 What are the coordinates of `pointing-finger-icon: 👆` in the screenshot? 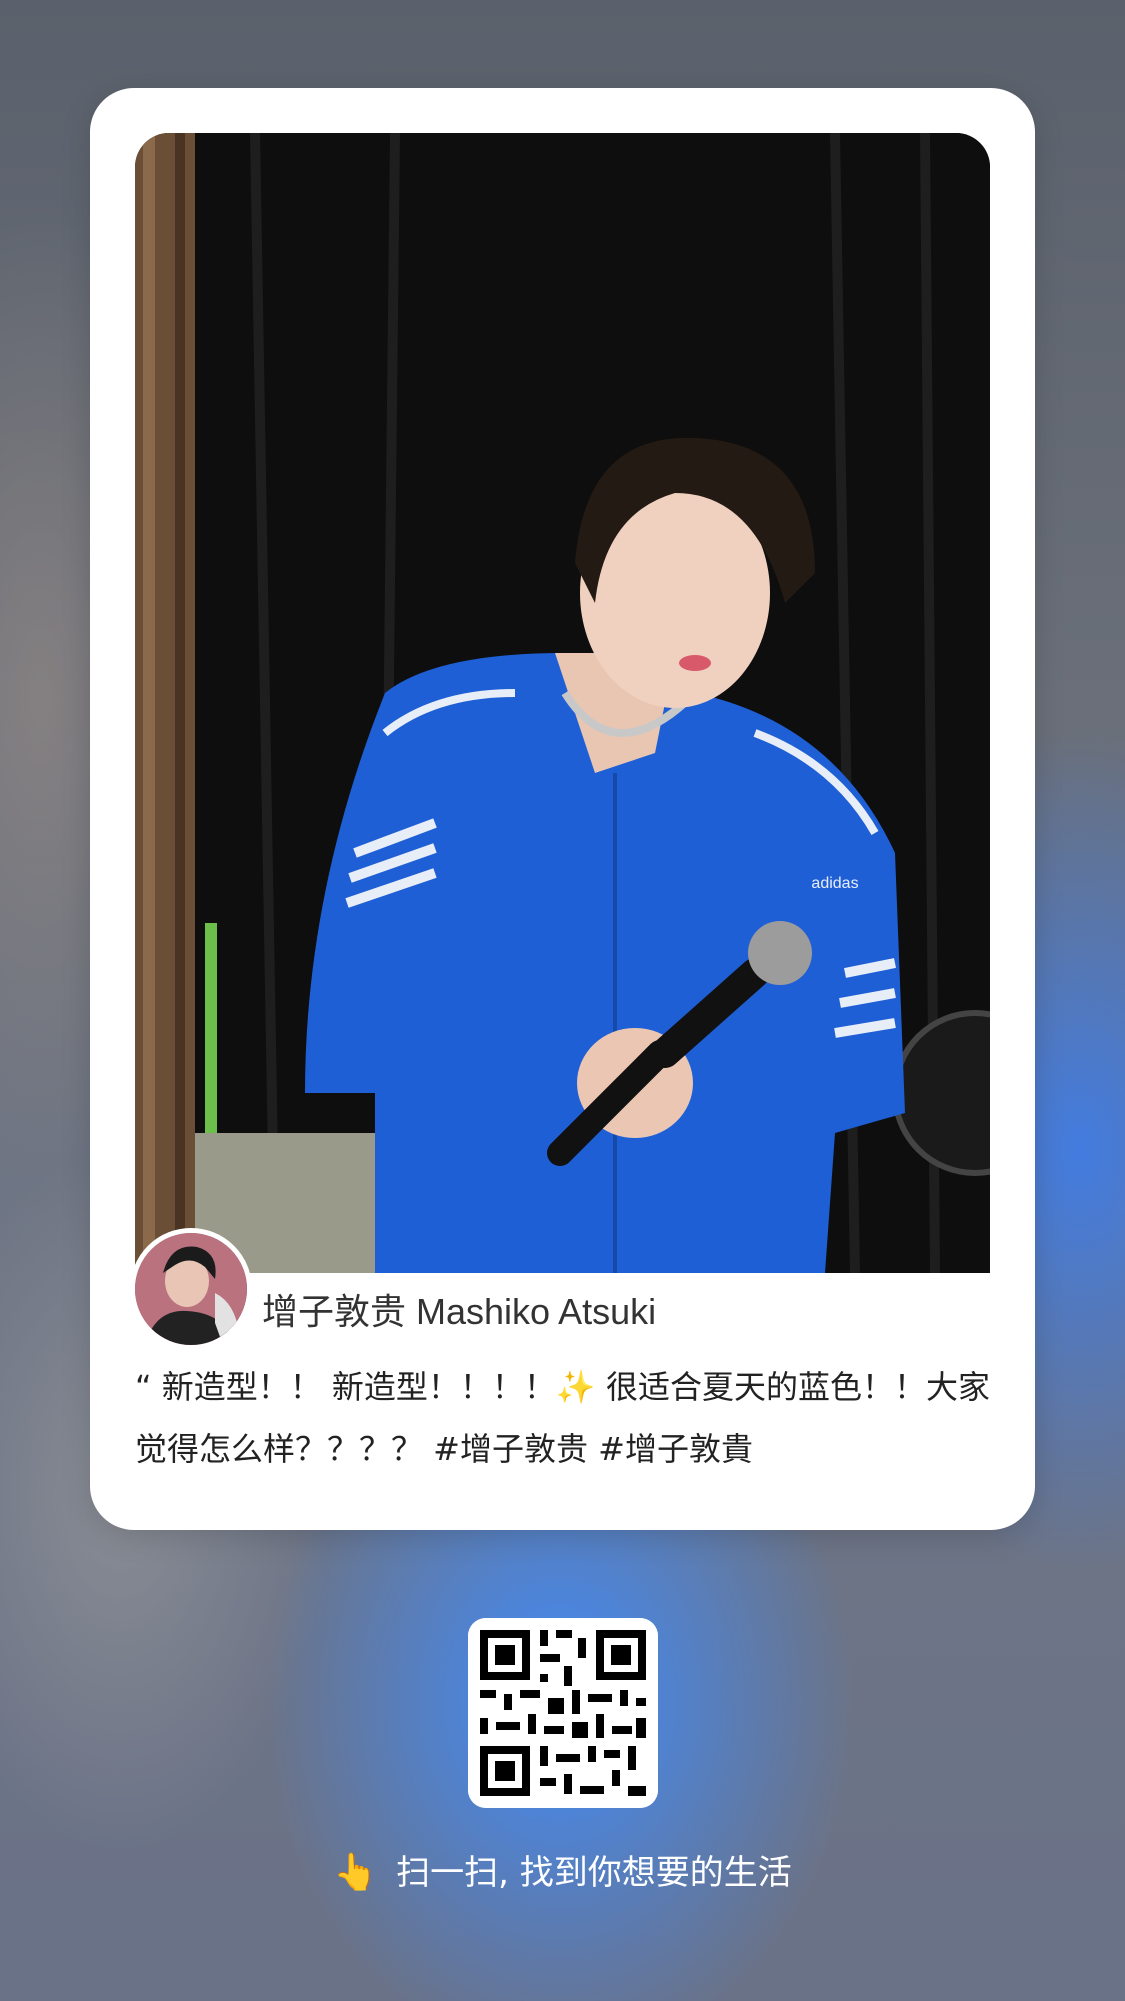 It's located at (356, 1872).